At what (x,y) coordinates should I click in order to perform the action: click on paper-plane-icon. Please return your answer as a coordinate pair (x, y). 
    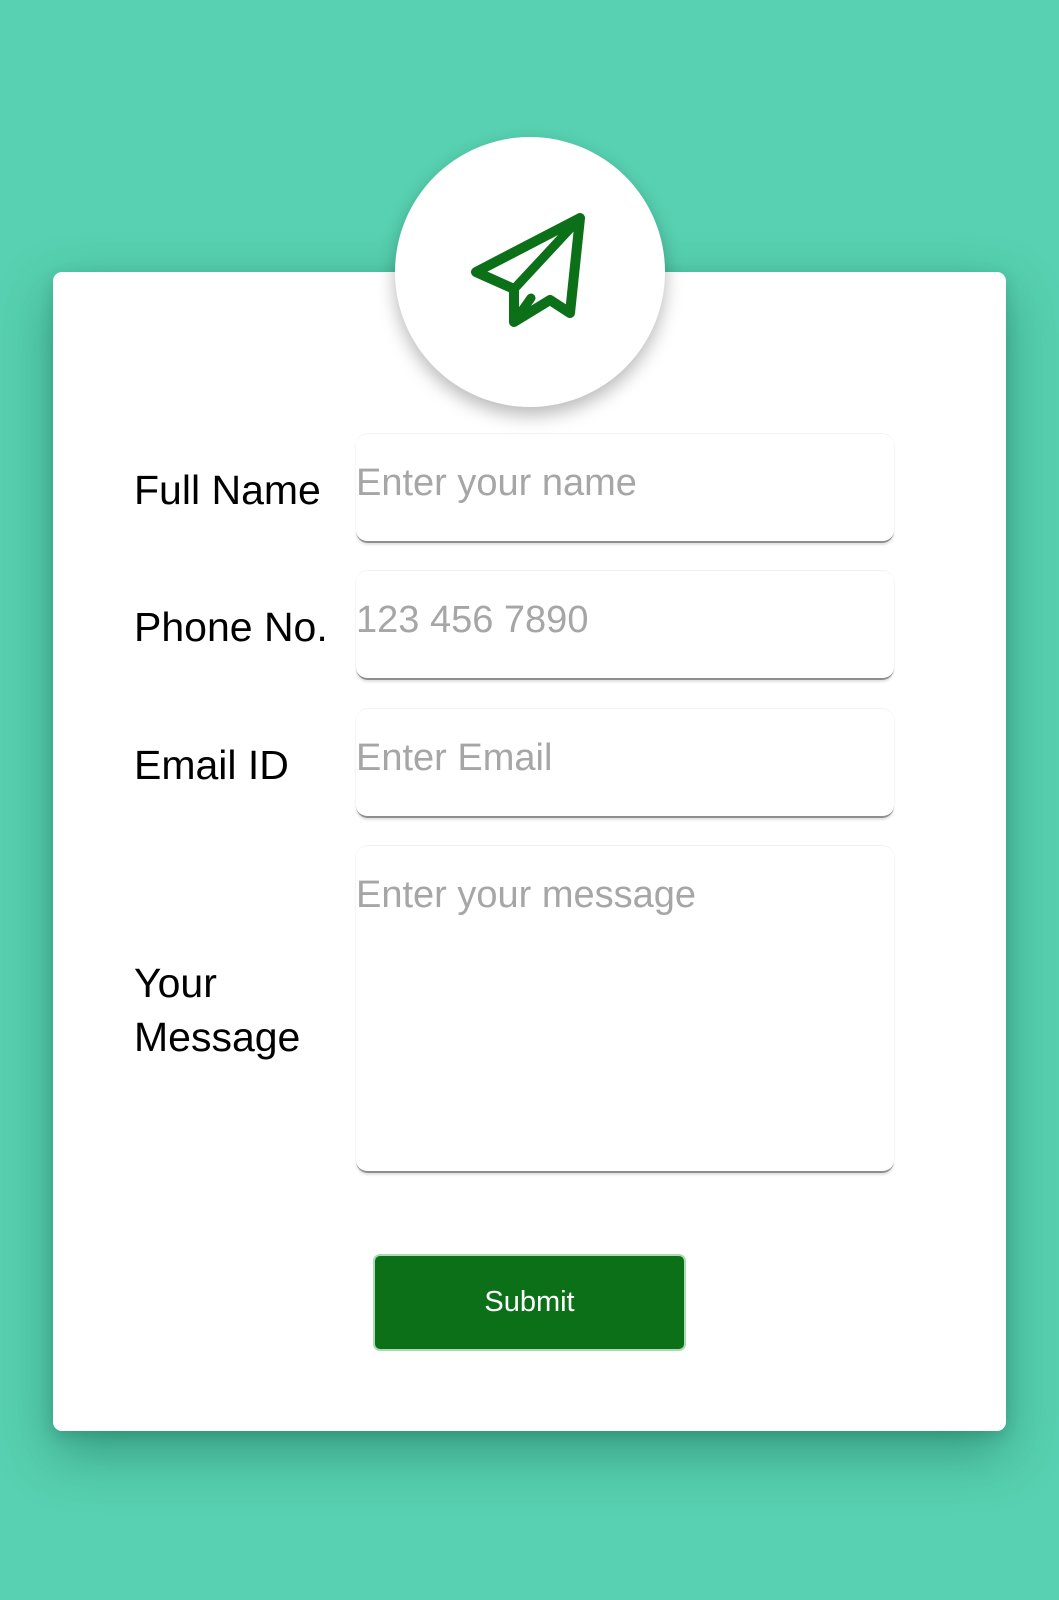
    Looking at the image, I should click on (528, 270).